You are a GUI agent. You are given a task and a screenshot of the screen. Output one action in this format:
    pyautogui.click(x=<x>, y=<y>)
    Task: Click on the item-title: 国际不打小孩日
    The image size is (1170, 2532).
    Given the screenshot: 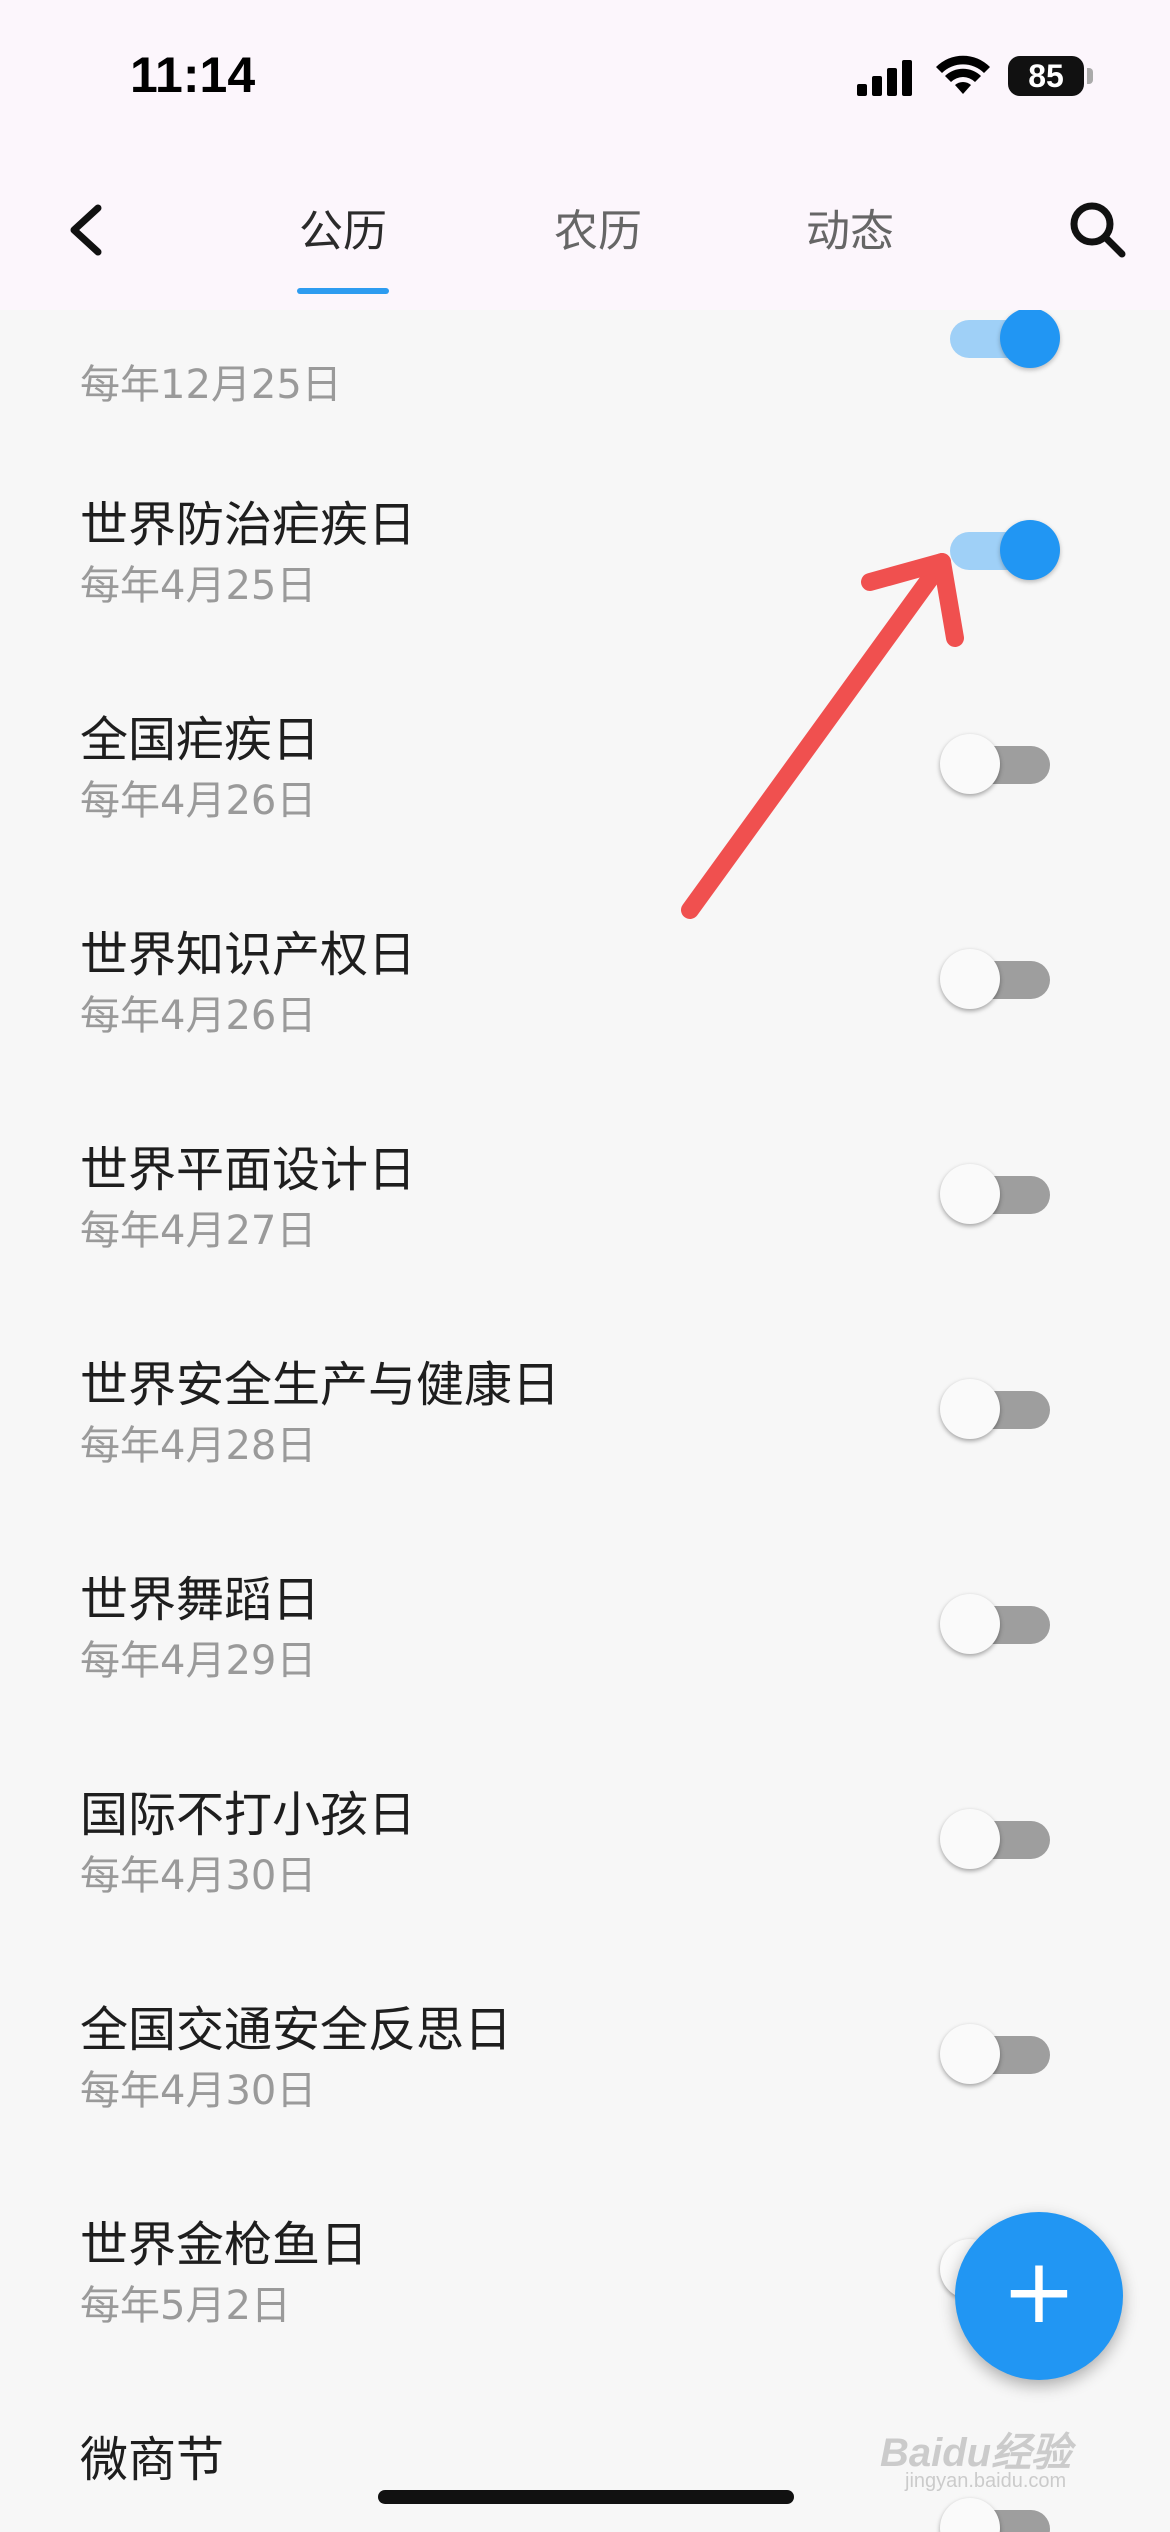 What is the action you would take?
    pyautogui.click(x=248, y=1815)
    